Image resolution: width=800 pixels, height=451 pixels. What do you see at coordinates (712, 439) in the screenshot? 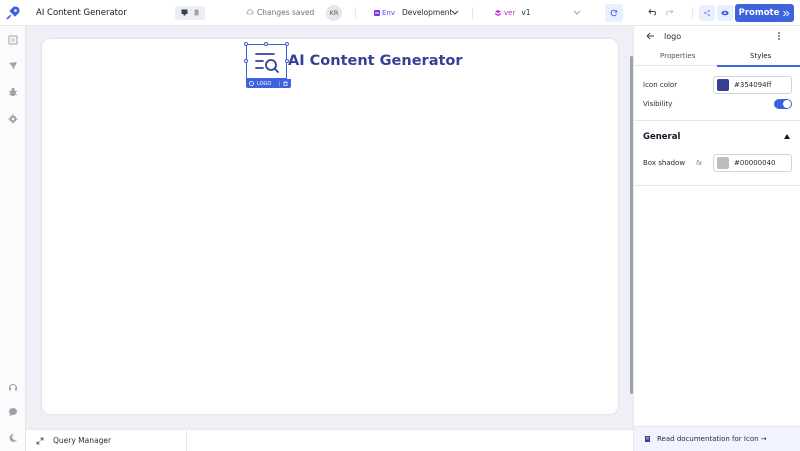
I see `documentation-link-text: Read documentation for Icon →` at bounding box center [712, 439].